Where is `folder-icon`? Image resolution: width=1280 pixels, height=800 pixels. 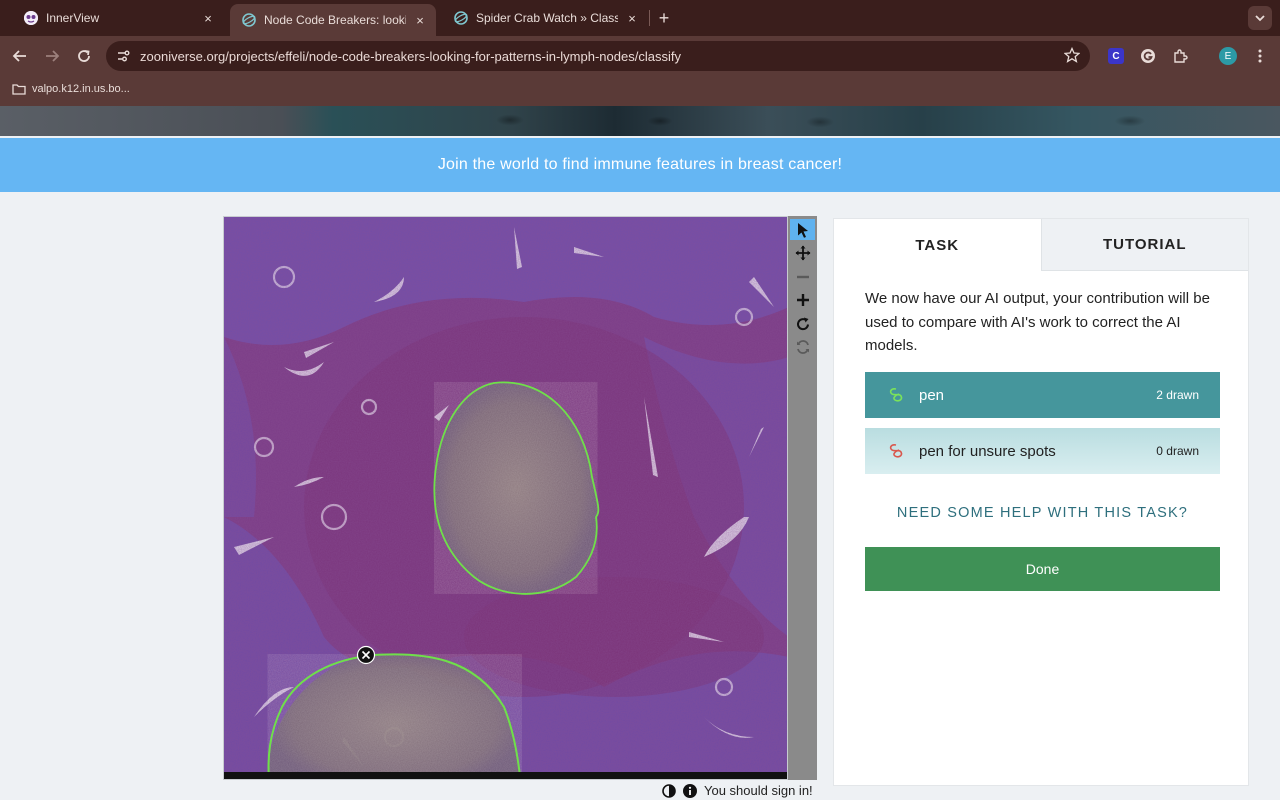 folder-icon is located at coordinates (19, 89).